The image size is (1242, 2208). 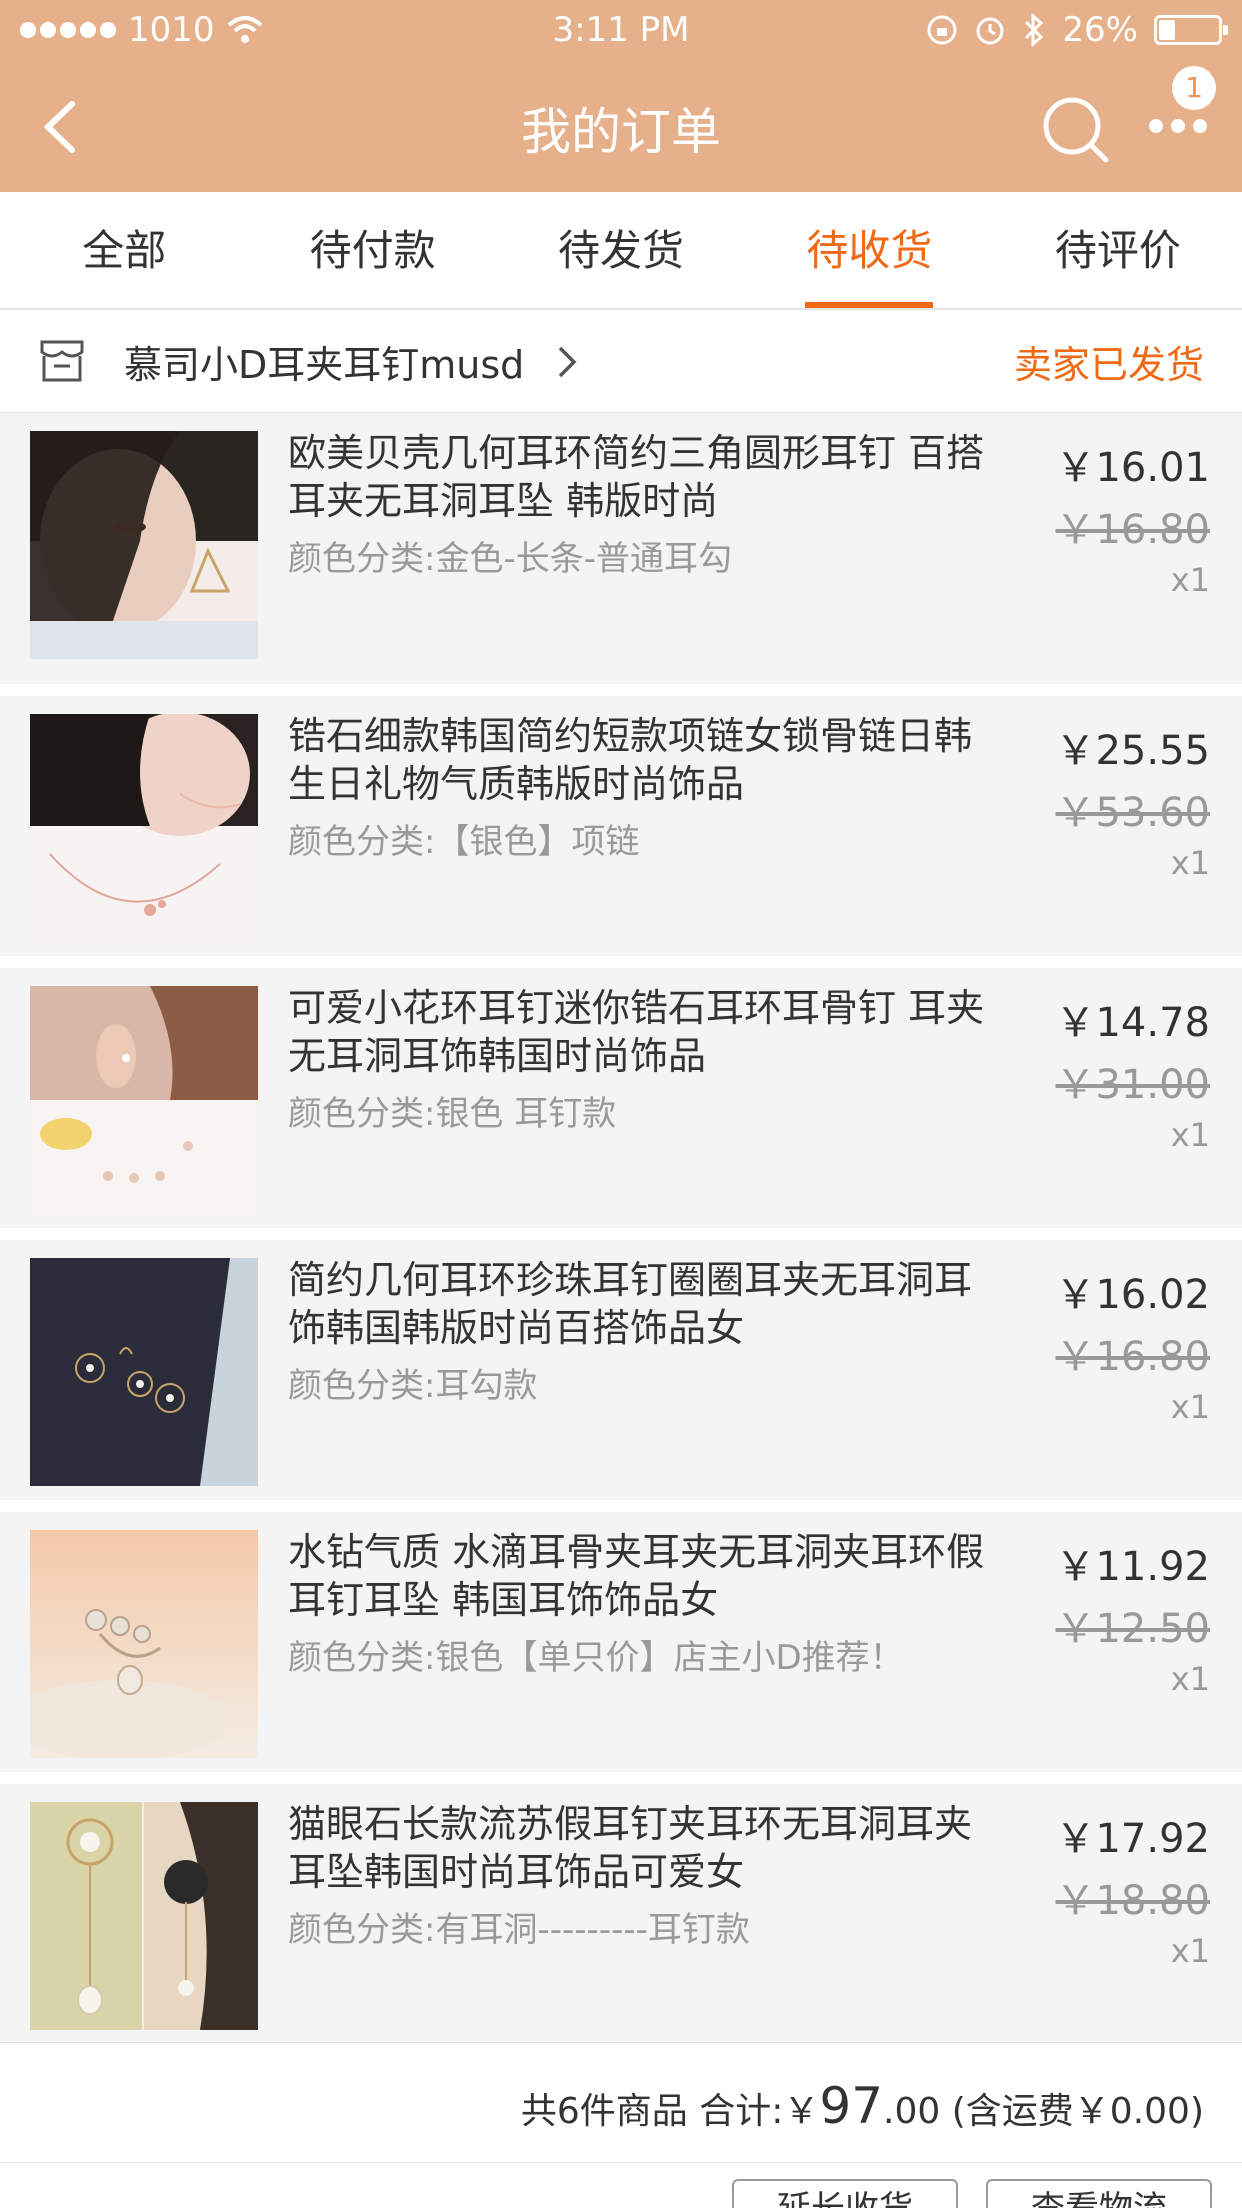 I want to click on product-spec: 颜色分类:金色-长条-普通耳勾, so click(x=510, y=559).